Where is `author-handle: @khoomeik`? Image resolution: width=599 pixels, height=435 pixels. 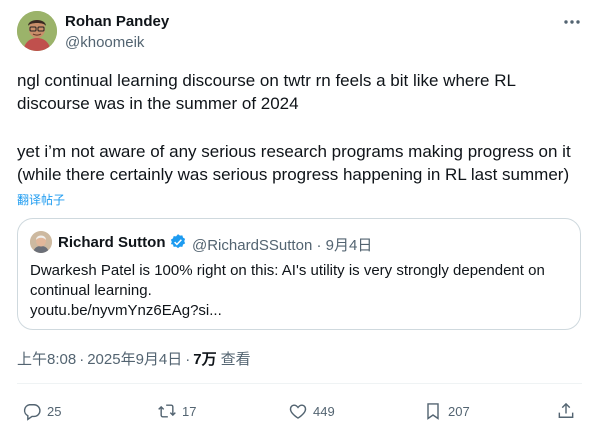 author-handle: @khoomeik is located at coordinates (104, 42).